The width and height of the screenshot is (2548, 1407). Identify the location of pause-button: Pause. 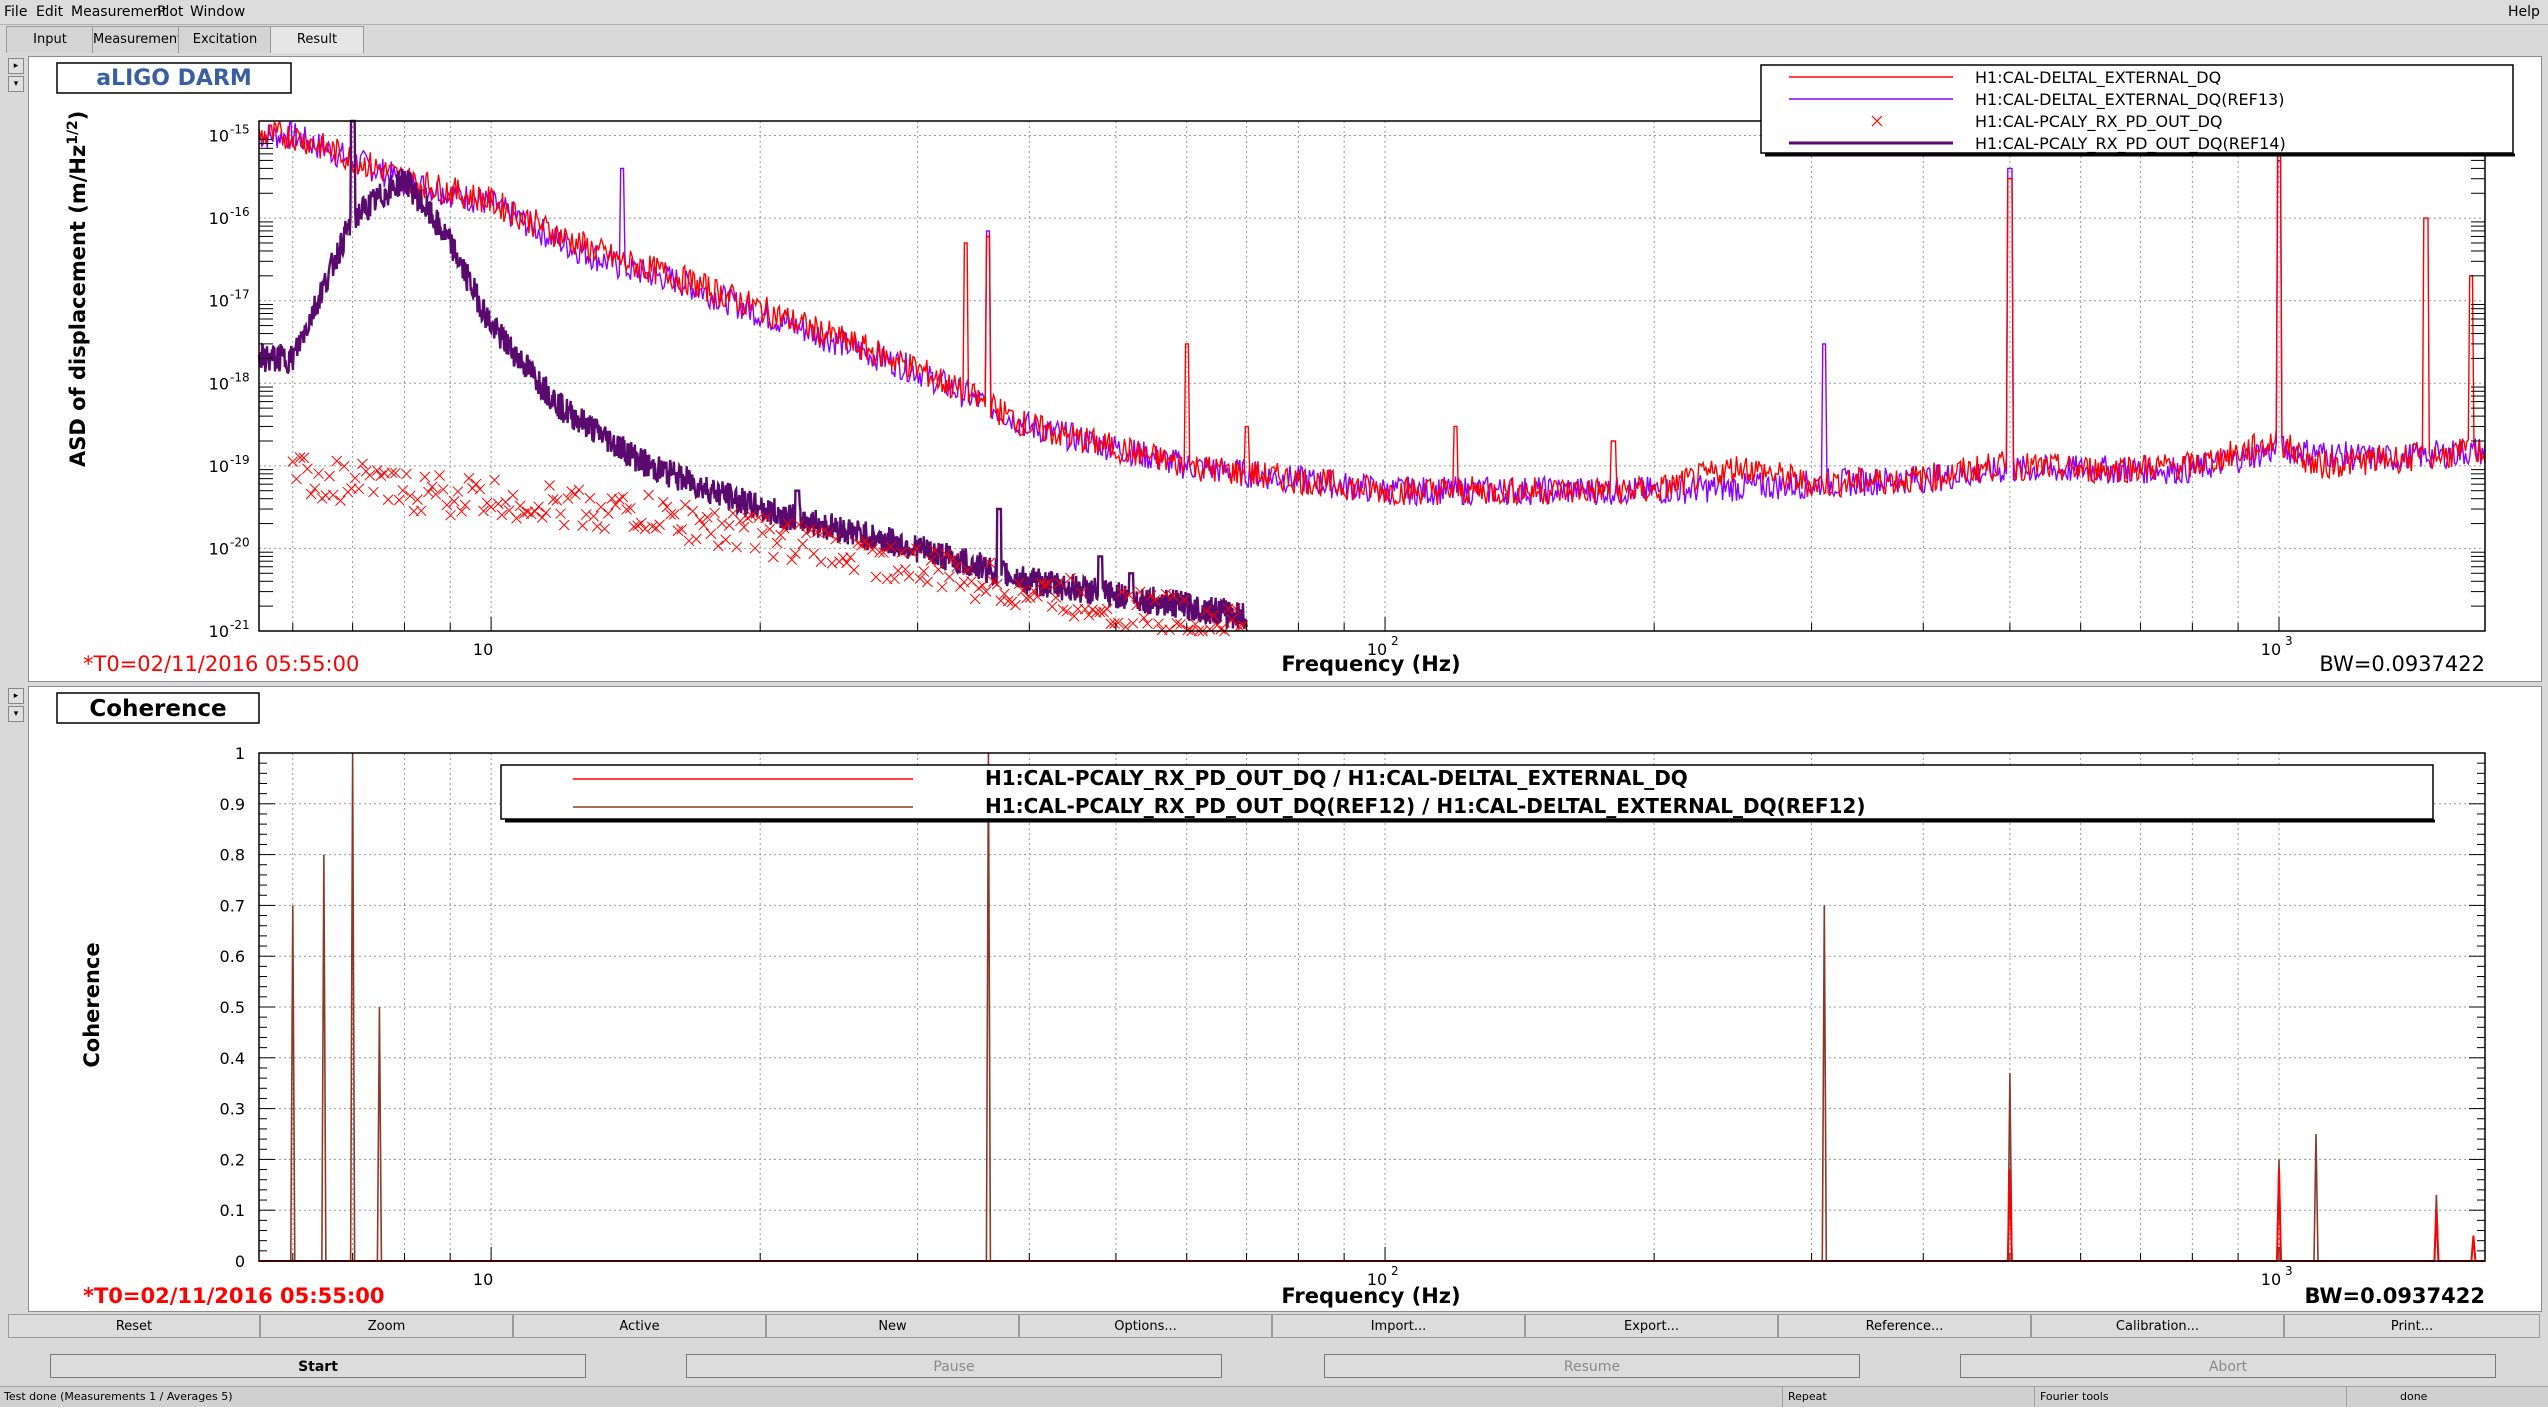
(954, 1366).